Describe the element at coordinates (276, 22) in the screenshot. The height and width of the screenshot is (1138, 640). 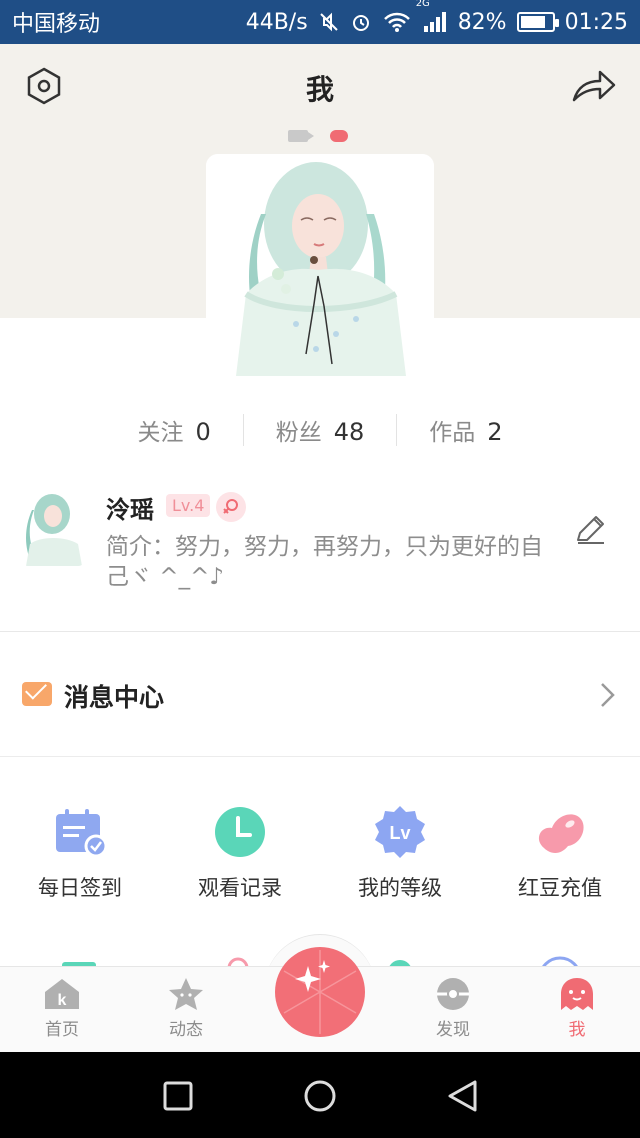
I see `network-speed: 44B/s` at that location.